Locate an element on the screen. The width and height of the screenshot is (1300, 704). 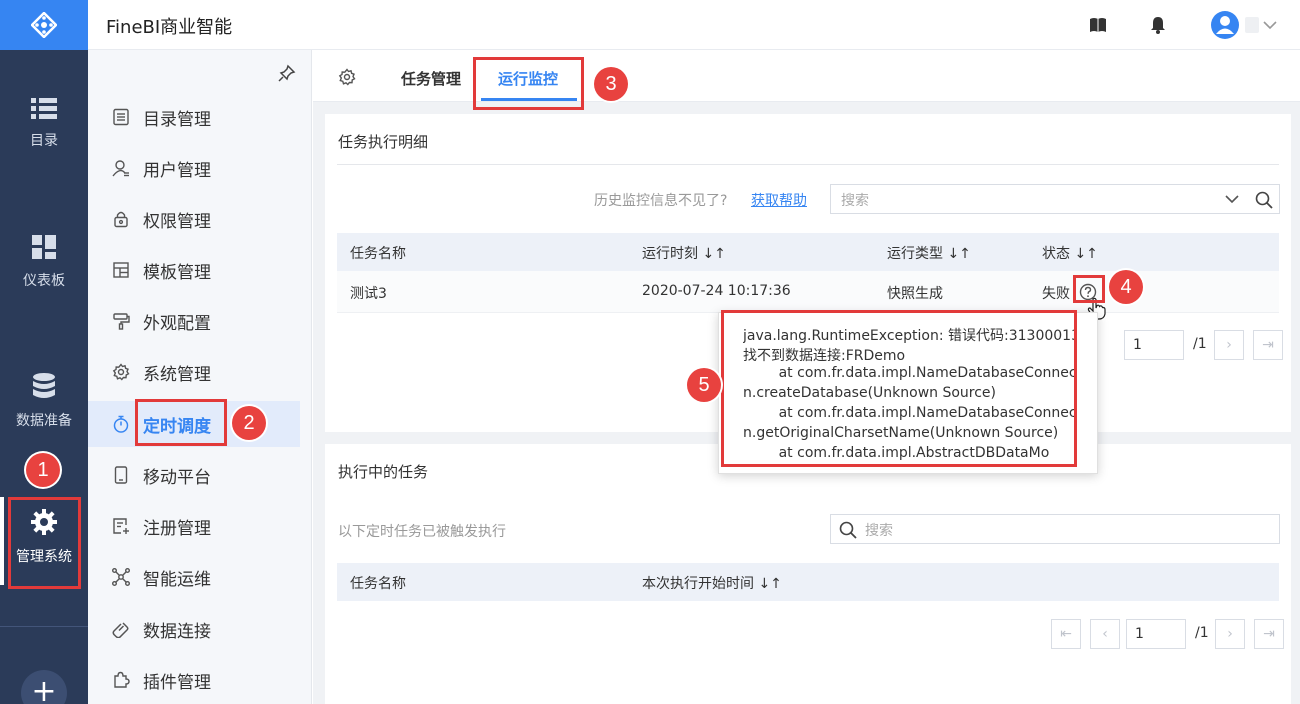
sidebar-item-ops: 智能运维 is located at coordinates (194, 577).